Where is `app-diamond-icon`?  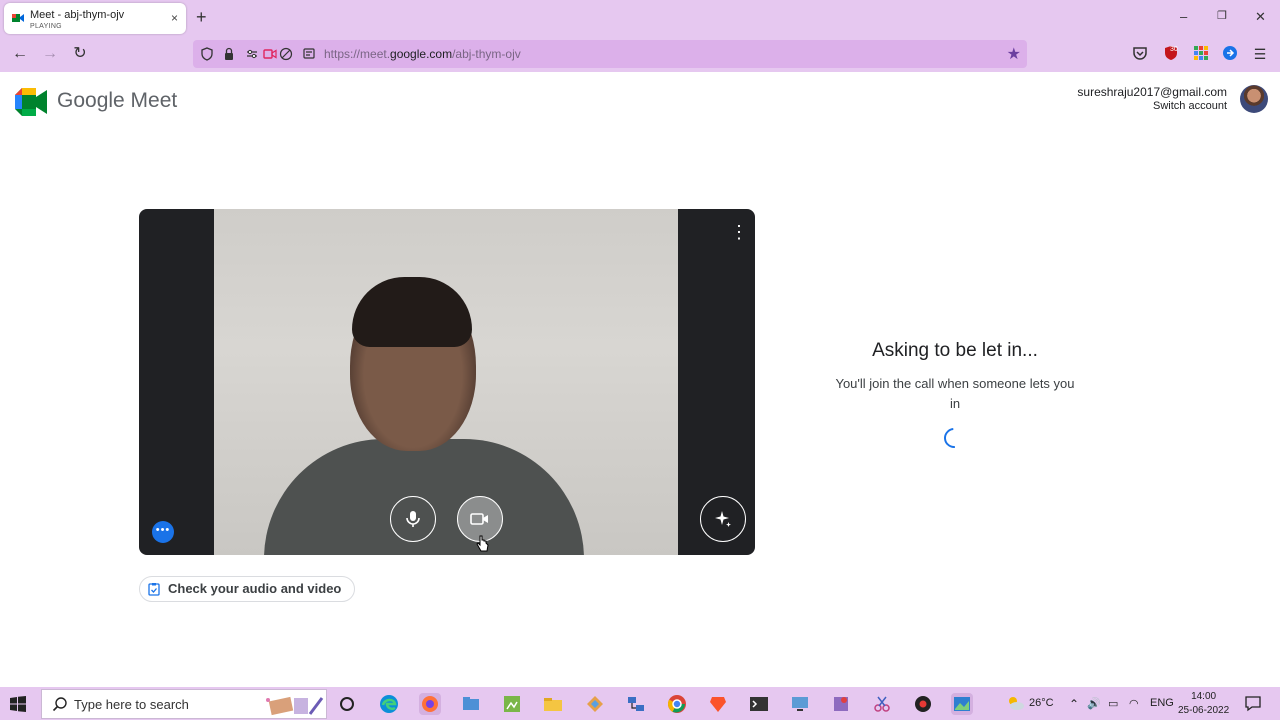 app-diamond-icon is located at coordinates (595, 704).